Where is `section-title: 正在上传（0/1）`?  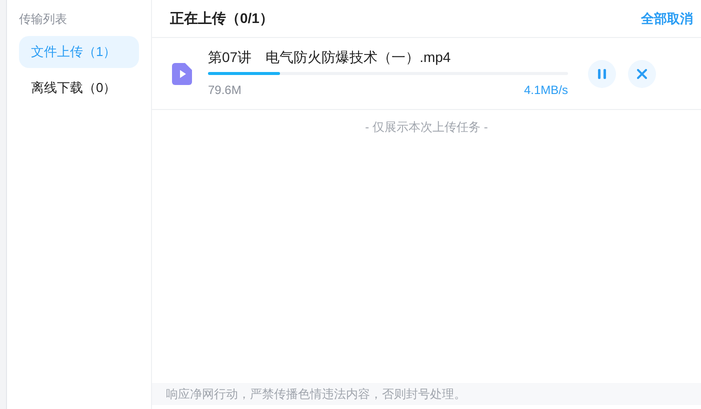
section-title: 正在上传（0/1） is located at coordinates (222, 18).